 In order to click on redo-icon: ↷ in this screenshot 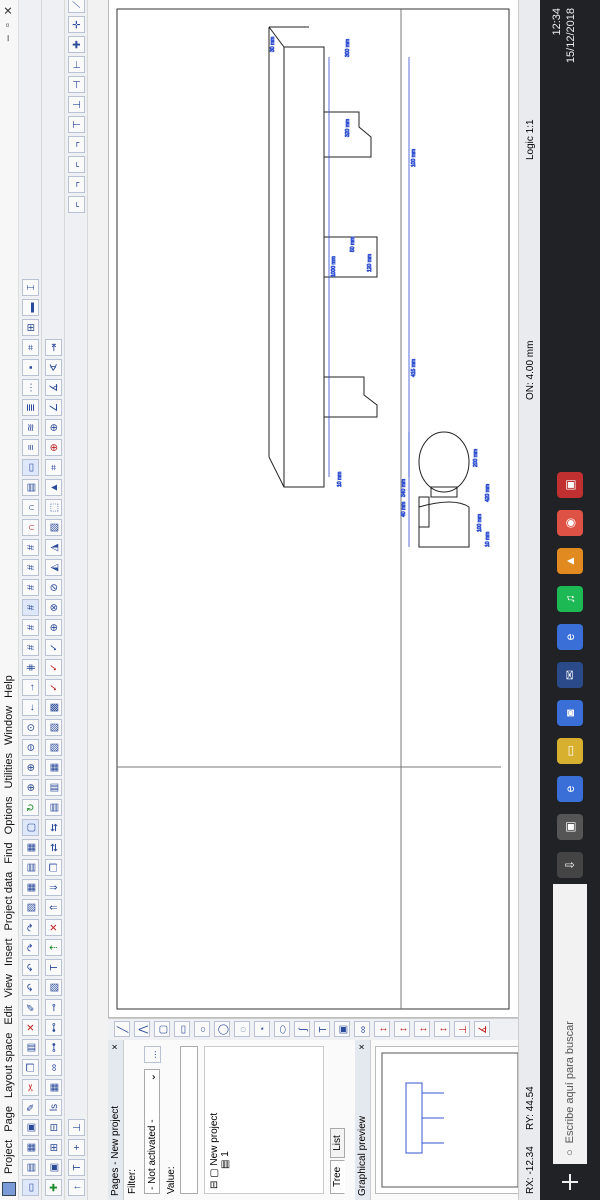, I will do `click(30, 947)`.